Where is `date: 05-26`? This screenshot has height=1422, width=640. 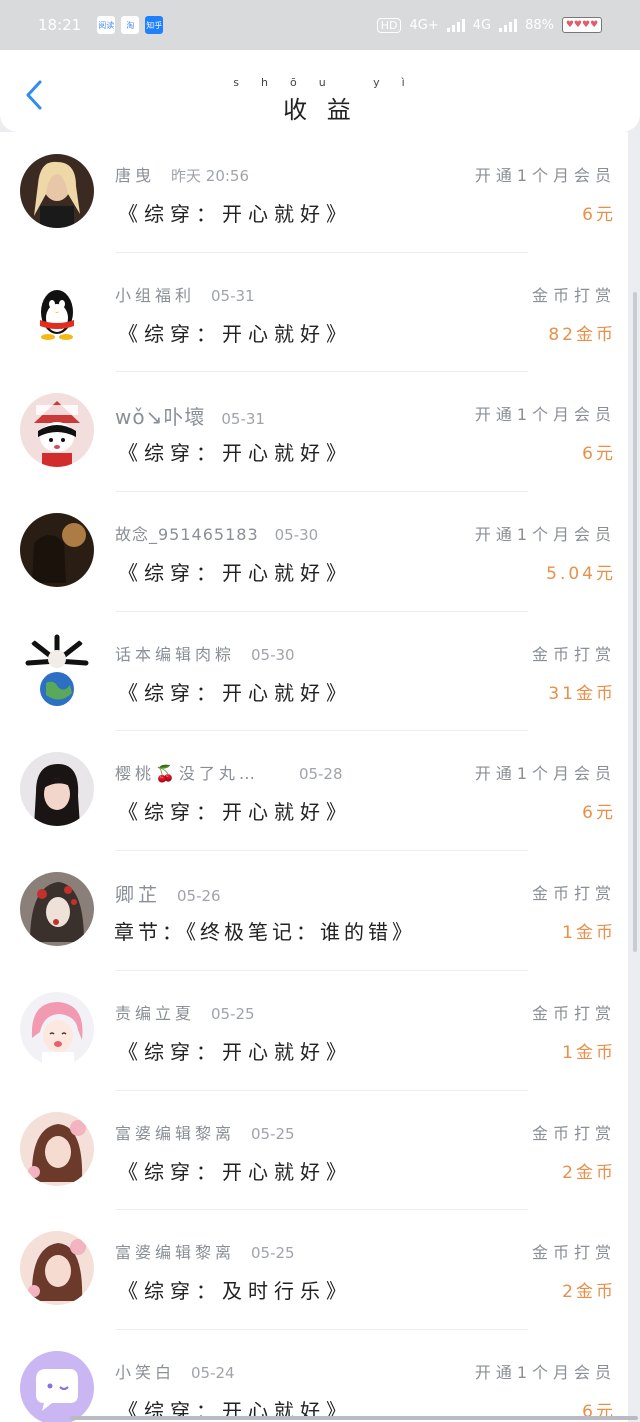
date: 05-26 is located at coordinates (199, 896).